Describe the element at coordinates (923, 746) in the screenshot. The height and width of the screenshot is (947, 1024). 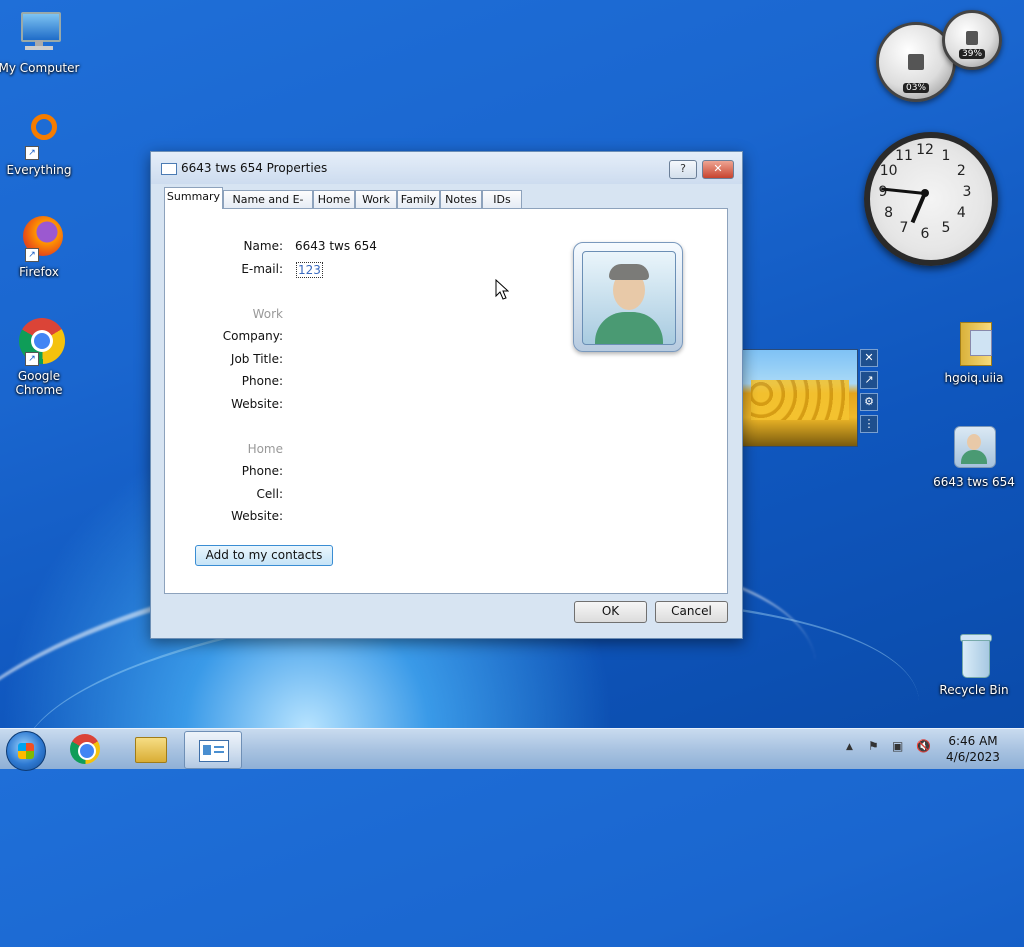
I see `volume-muted-icon: 🔇` at that location.